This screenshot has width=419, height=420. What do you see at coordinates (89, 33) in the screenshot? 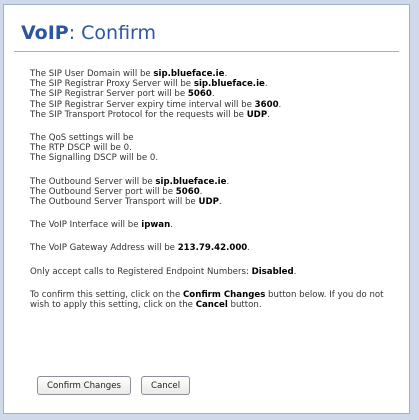
I see `page-title: VoIP: Confirm` at bounding box center [89, 33].